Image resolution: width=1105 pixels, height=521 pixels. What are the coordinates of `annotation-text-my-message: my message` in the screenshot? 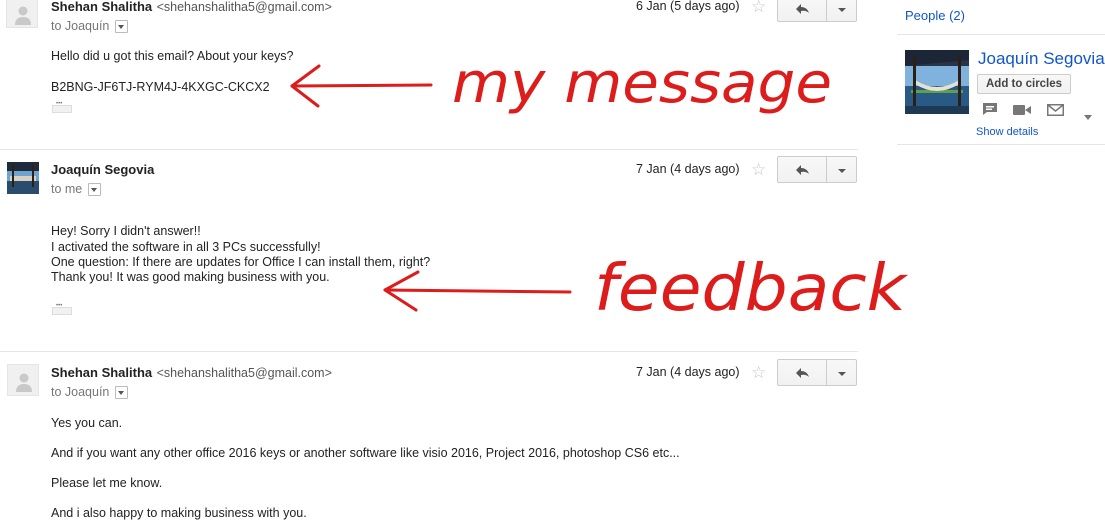 It's located at (642, 83).